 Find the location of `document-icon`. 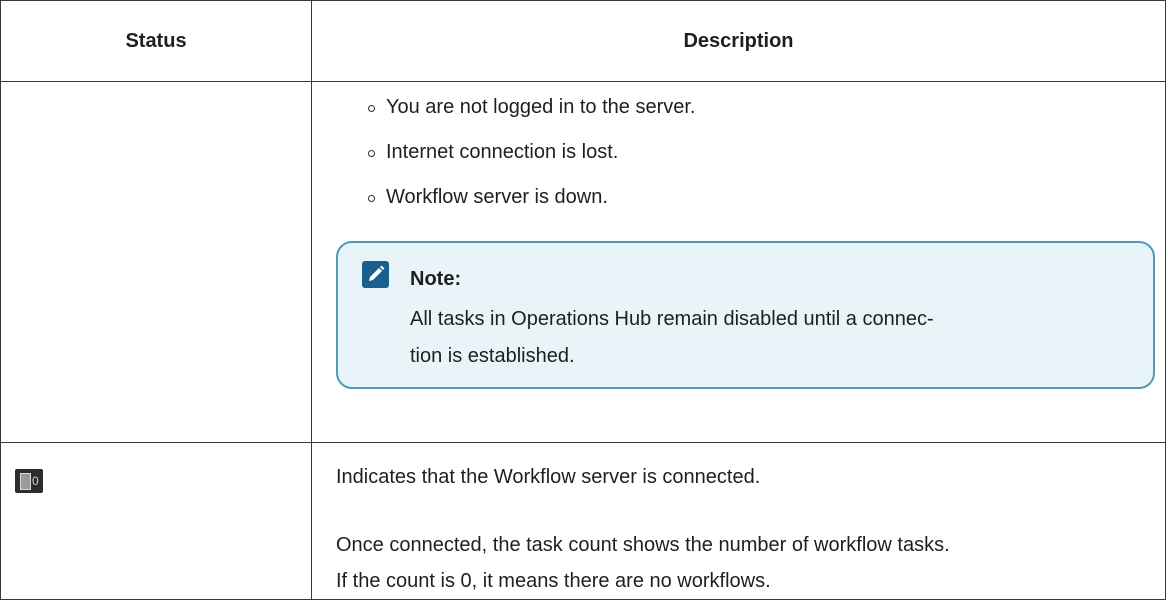

document-icon is located at coordinates (25, 481).